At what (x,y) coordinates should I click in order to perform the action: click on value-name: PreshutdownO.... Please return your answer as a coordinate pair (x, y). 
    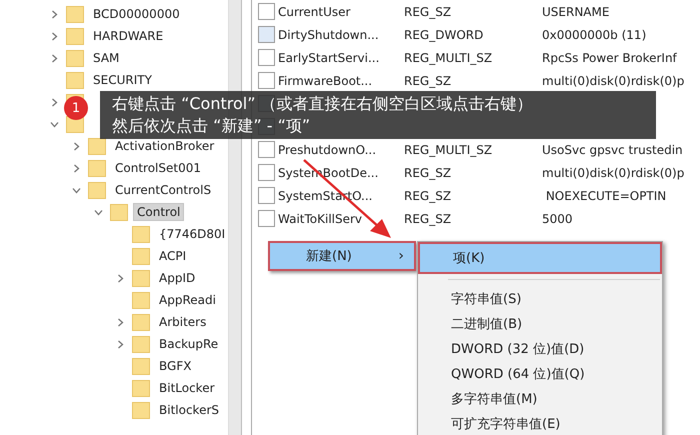
    Looking at the image, I should click on (327, 149).